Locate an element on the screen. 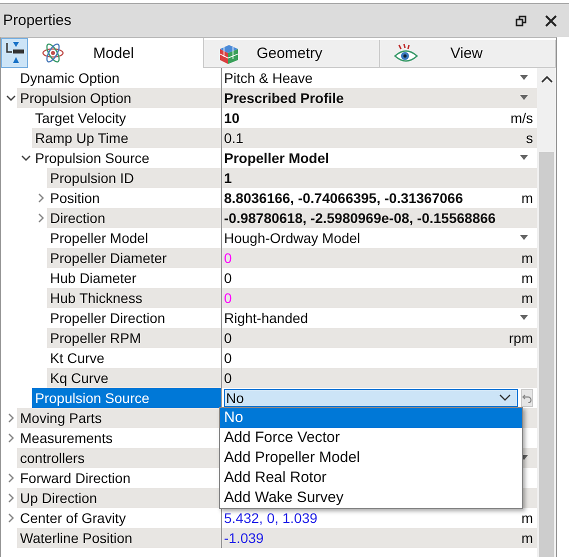 This screenshot has height=557, width=569. reset-button is located at coordinates (527, 398).